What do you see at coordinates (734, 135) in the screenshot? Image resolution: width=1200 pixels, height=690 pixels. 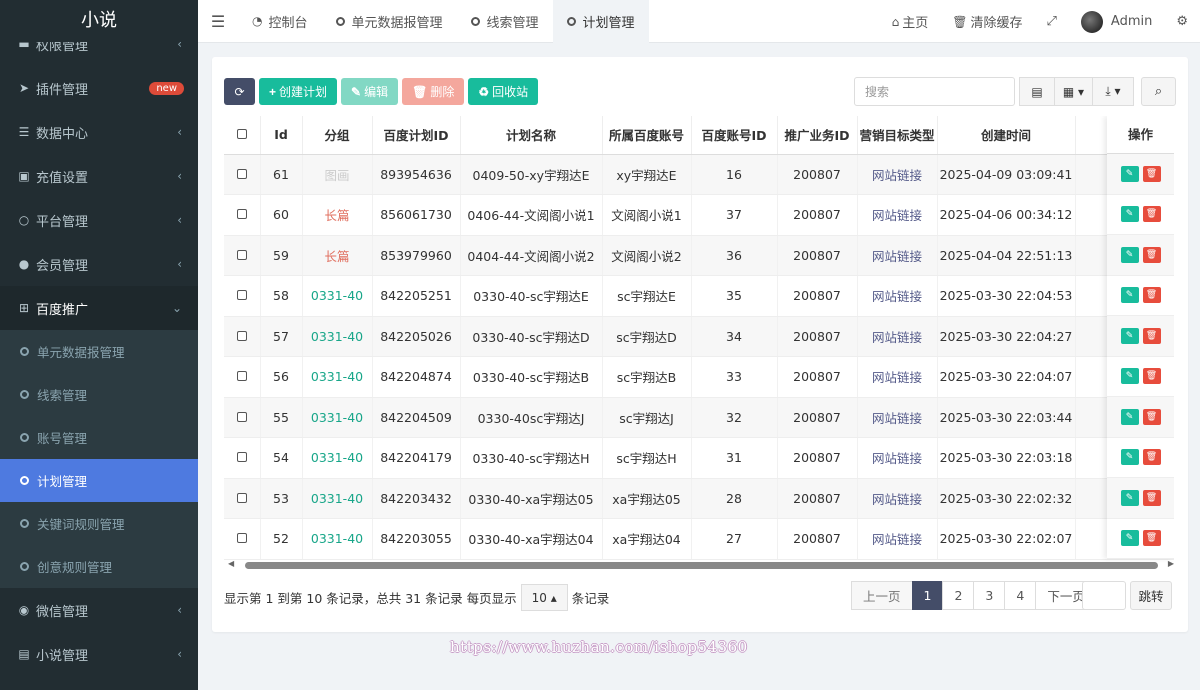 I see `column-header: 百度账号ID` at bounding box center [734, 135].